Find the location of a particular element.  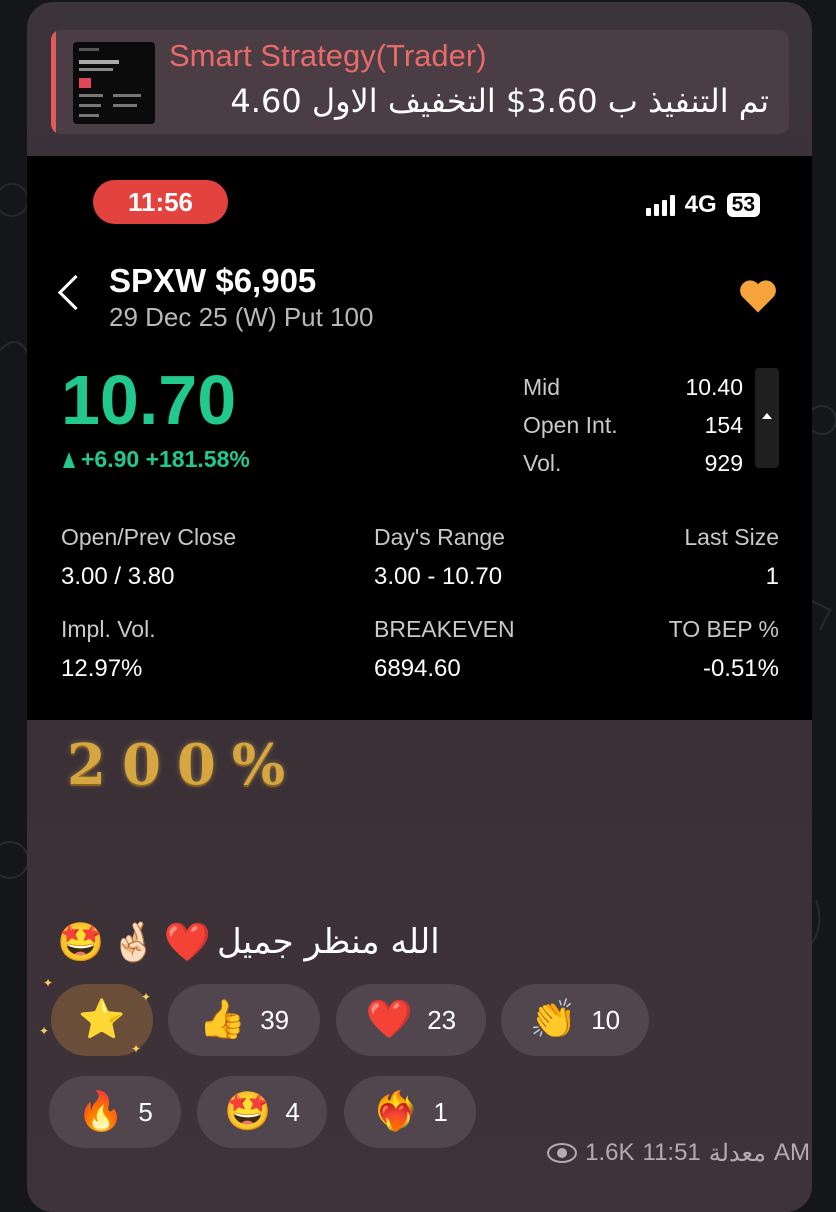

stat-label: Day's Range is located at coordinates (439, 537).